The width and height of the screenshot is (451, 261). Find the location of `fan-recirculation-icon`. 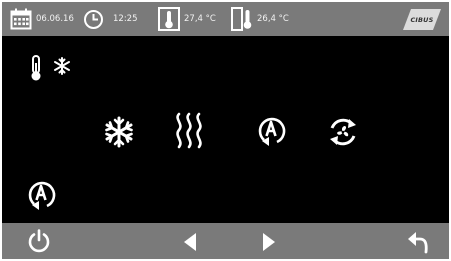

fan-recirculation-icon is located at coordinates (343, 132).